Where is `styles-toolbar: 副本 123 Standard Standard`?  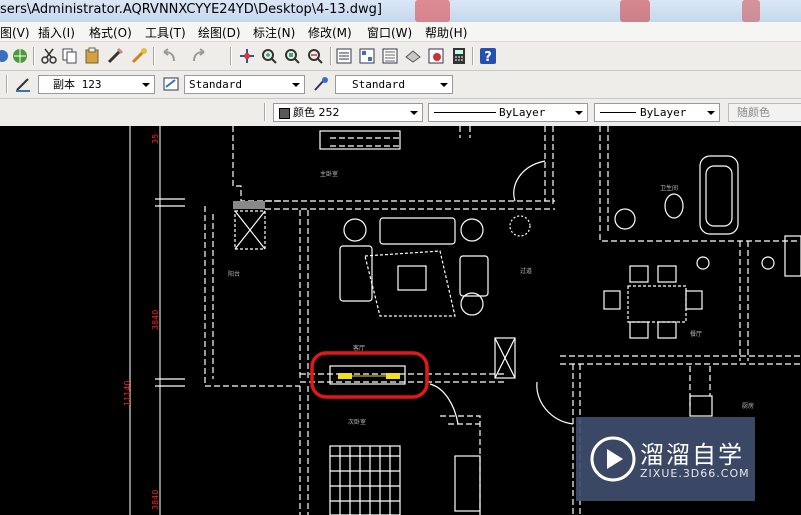
styles-toolbar: 副本 123 Standard Standard is located at coordinates (400, 85).